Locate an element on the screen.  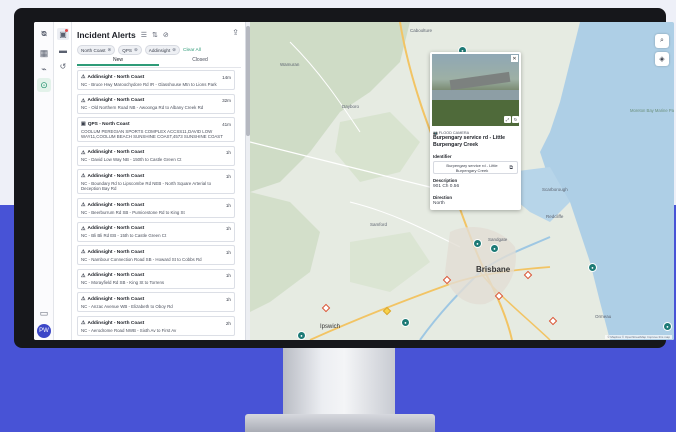
chip-label: Addinsight is located at coordinates (159, 50).